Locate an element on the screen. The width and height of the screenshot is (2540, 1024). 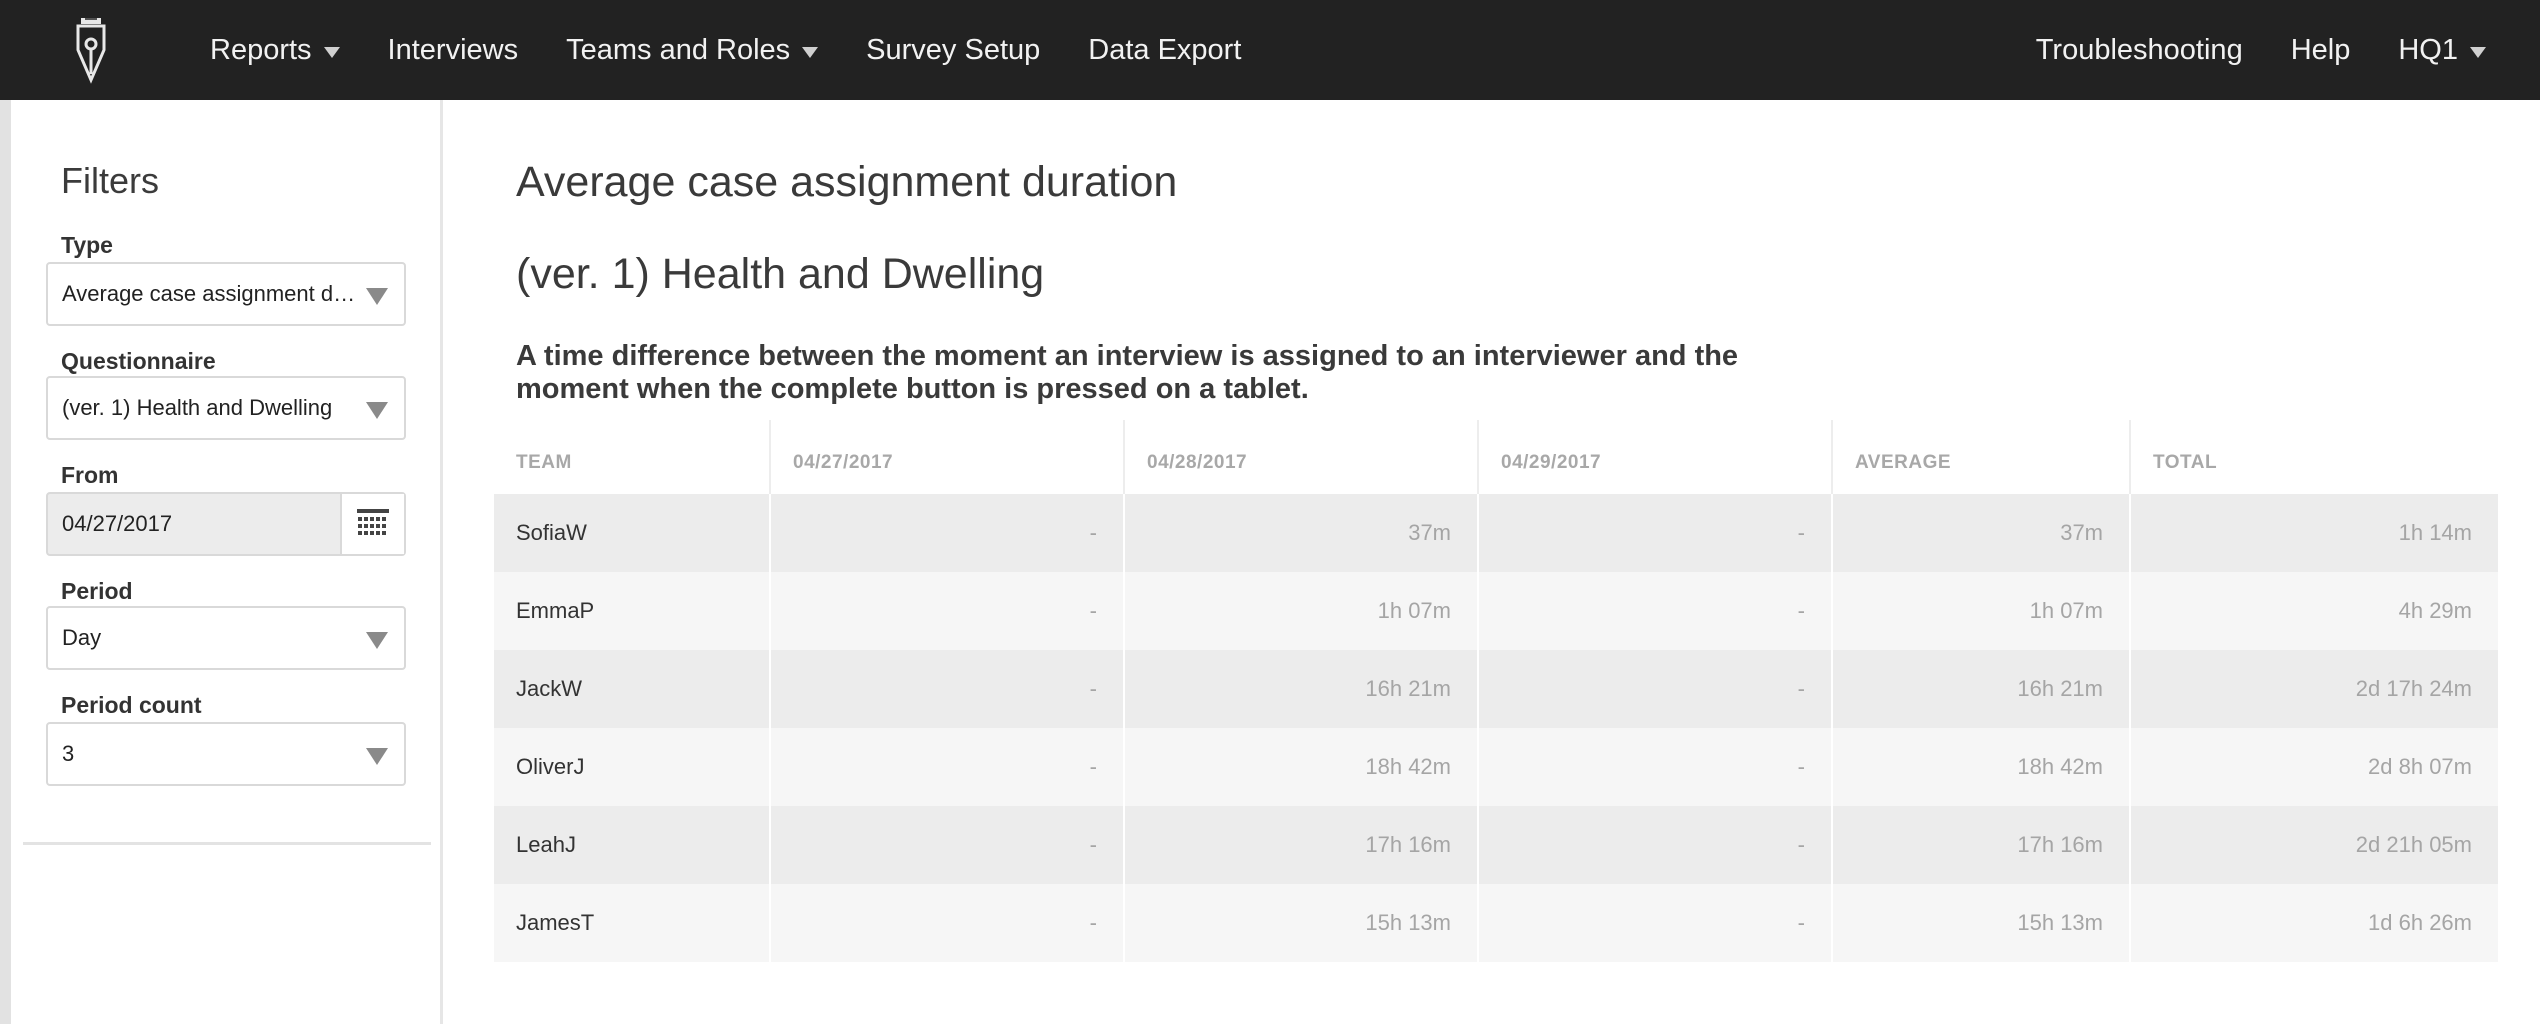
sidebar-divider is located at coordinates (227, 843).